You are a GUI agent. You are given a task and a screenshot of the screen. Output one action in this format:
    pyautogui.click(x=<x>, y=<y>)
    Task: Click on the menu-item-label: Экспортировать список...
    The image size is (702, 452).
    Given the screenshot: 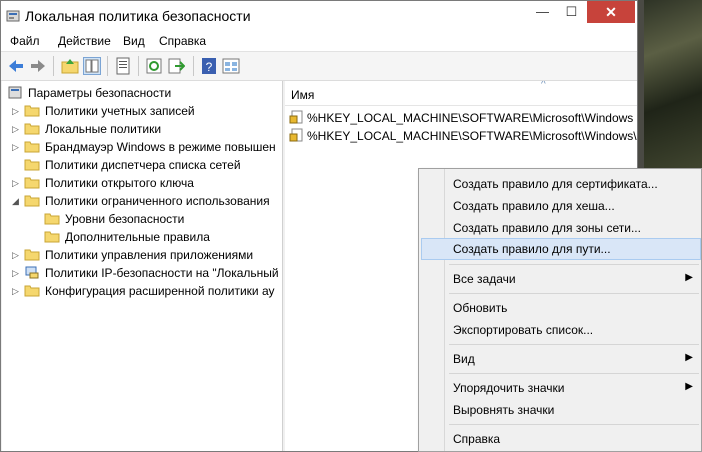 What is the action you would take?
    pyautogui.click(x=523, y=330)
    